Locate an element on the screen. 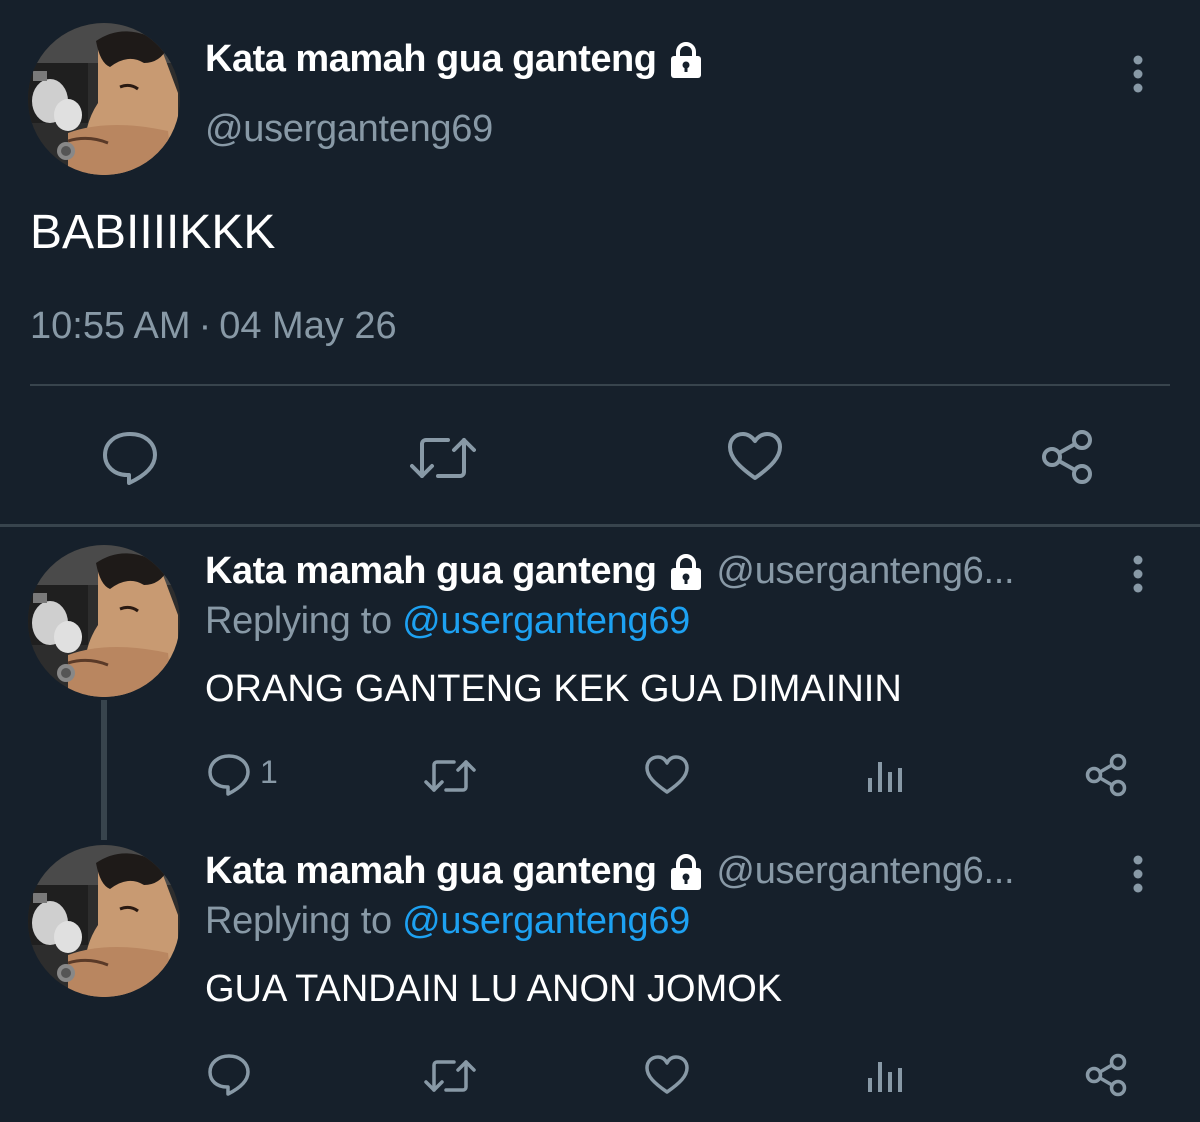 This screenshot has width=1200, height=1122. tweet-timestamp: 10:55 AM · 04 May 26 is located at coordinates (213, 326).